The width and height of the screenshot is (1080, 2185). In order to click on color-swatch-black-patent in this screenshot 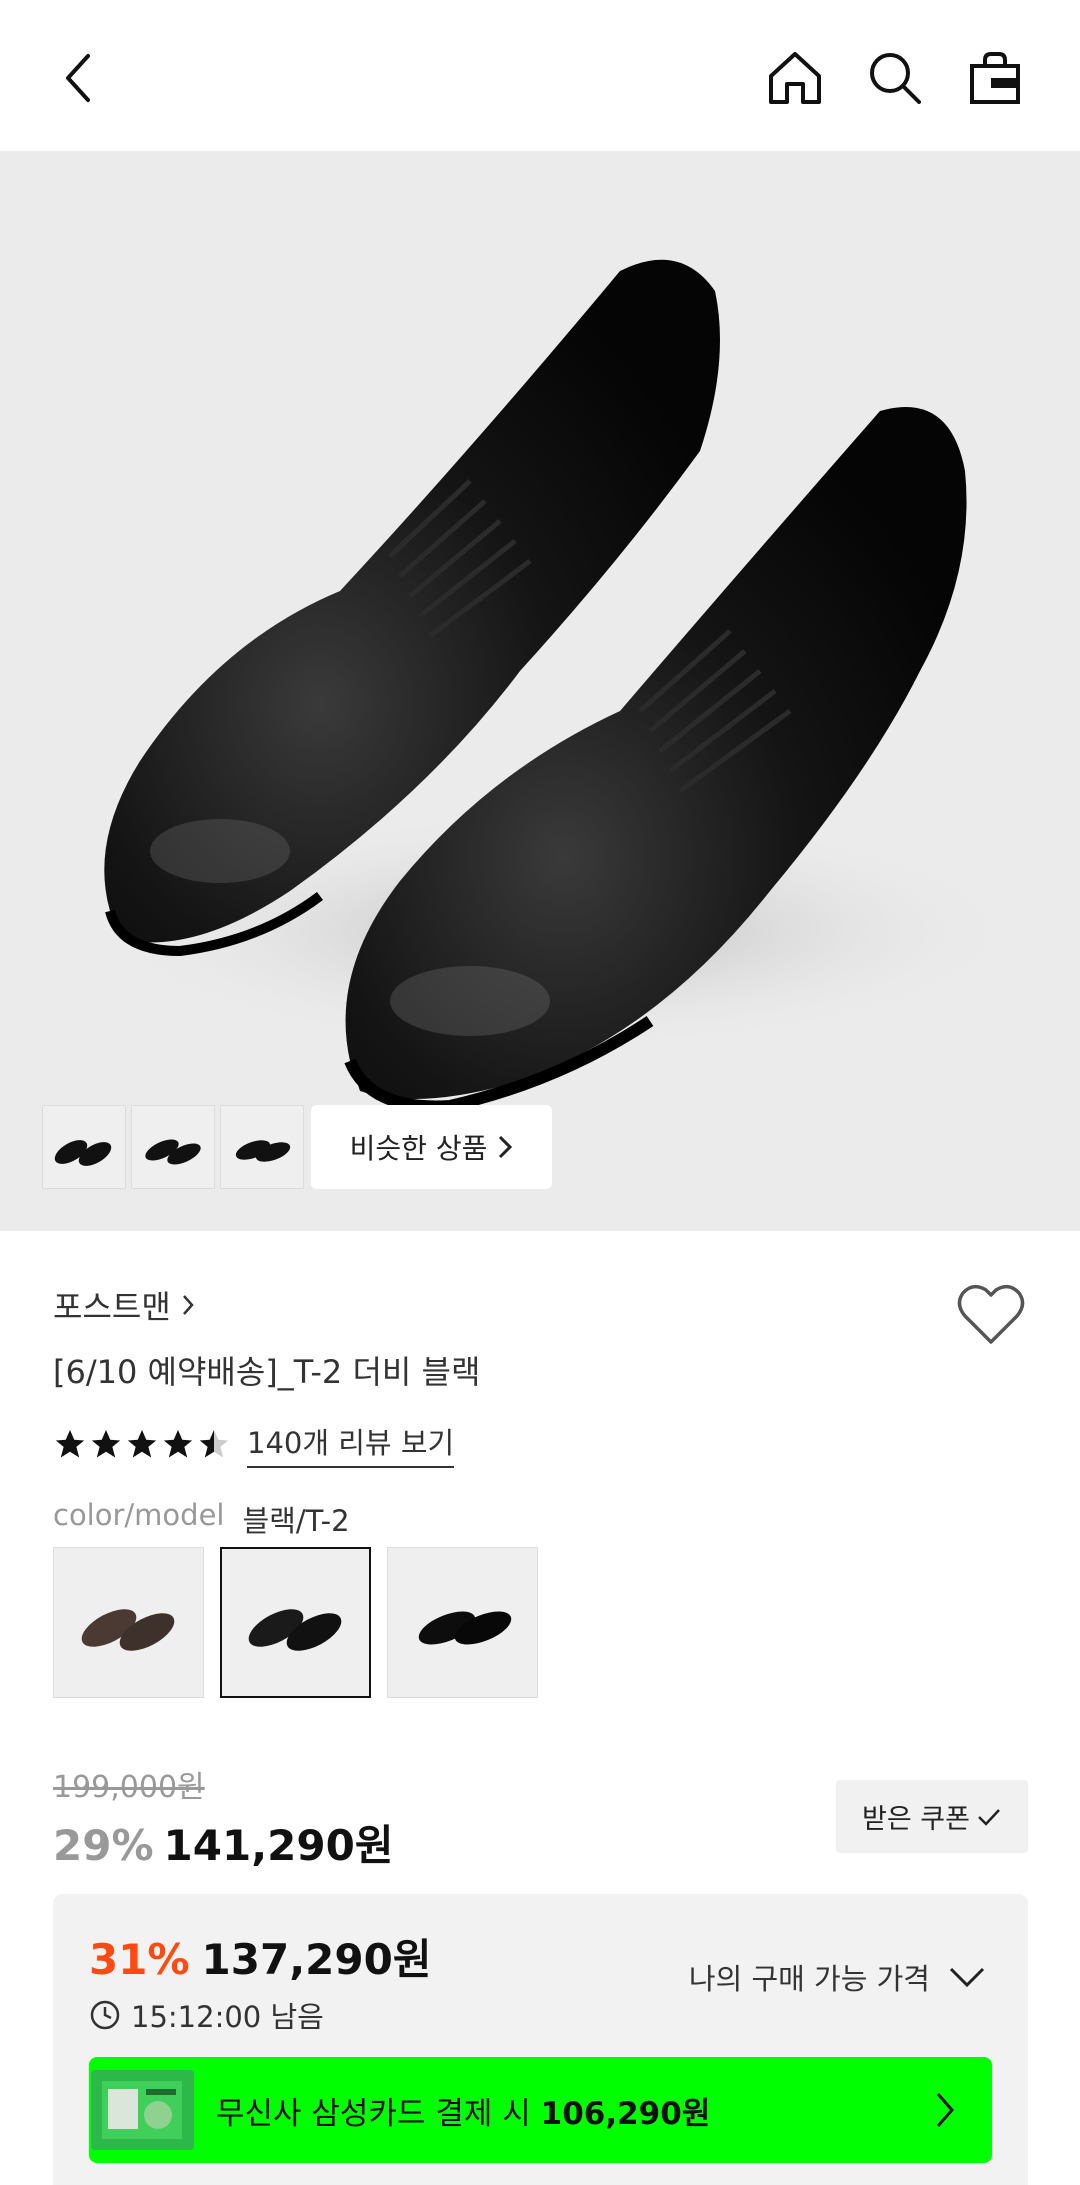, I will do `click(462, 1622)`.